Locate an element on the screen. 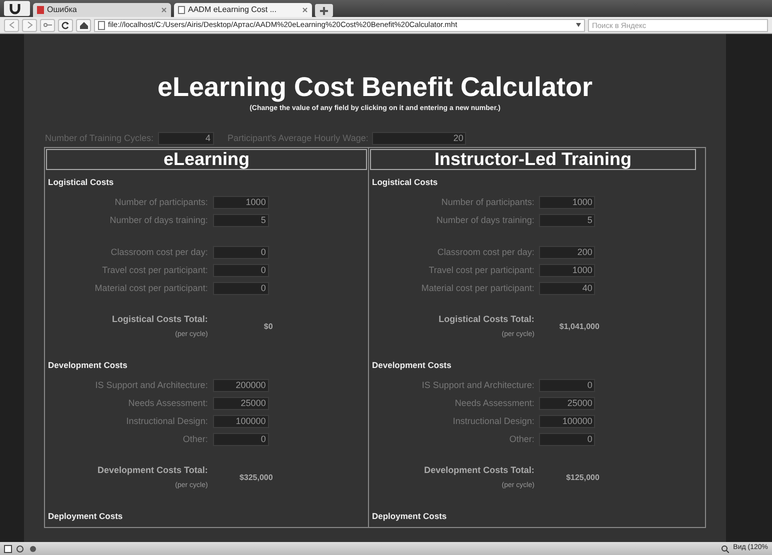 The image size is (772, 555). sync-icon is located at coordinates (20, 548).